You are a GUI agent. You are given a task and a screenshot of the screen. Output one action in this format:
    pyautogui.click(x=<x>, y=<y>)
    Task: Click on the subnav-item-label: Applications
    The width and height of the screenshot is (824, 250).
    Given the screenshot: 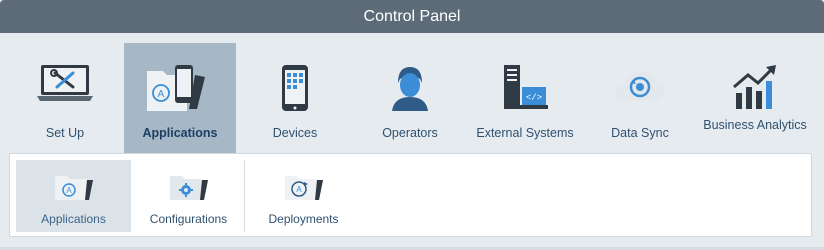 What is the action you would take?
    pyautogui.click(x=73, y=219)
    